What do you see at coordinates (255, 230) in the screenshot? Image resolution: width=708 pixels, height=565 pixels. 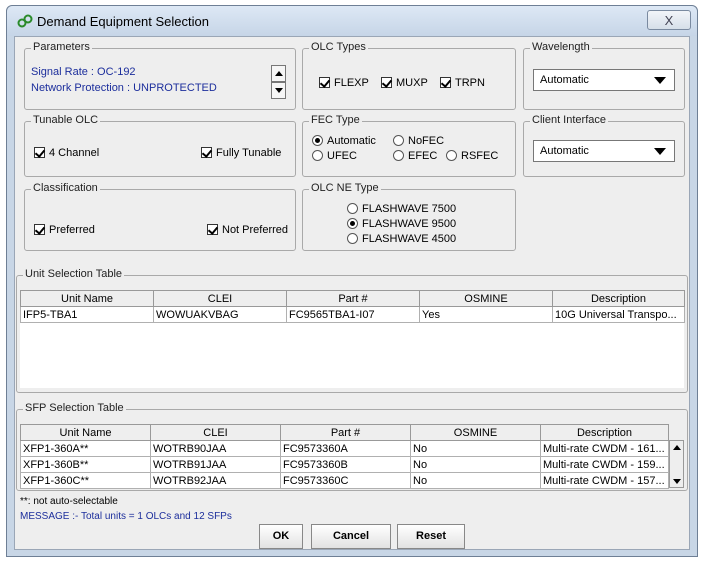 I see `not-preferred-label: Not Preferred` at bounding box center [255, 230].